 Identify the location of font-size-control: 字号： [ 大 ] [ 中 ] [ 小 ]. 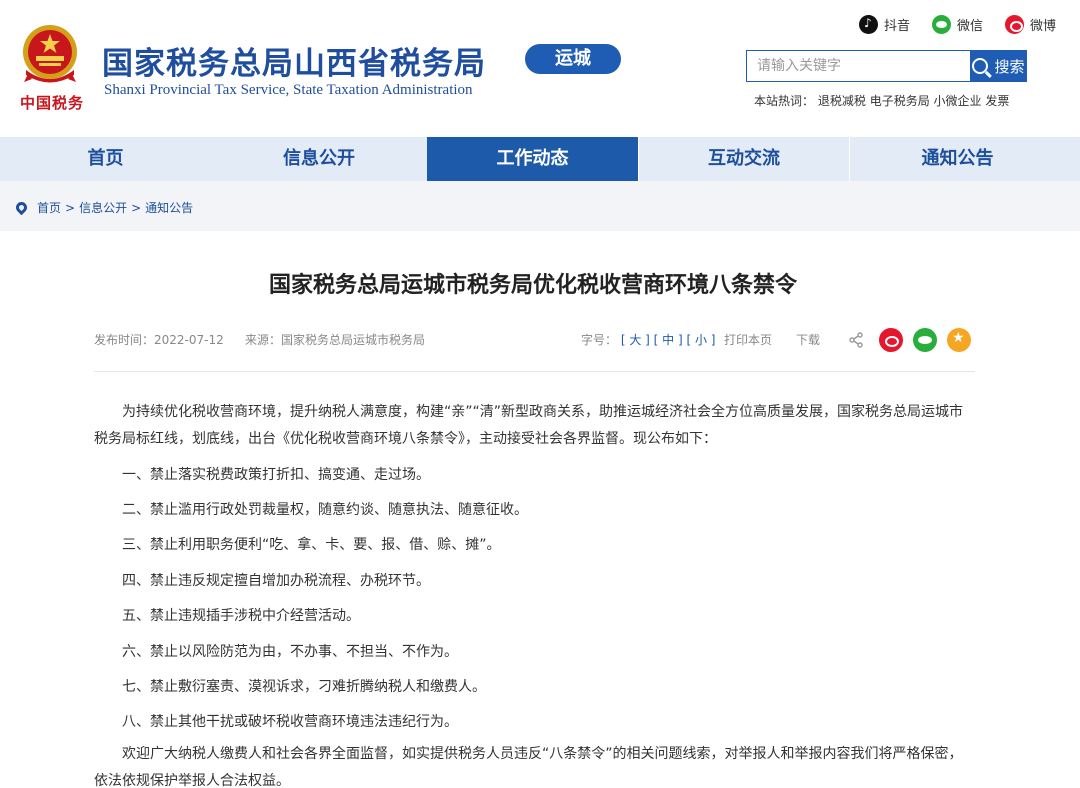
(648, 339).